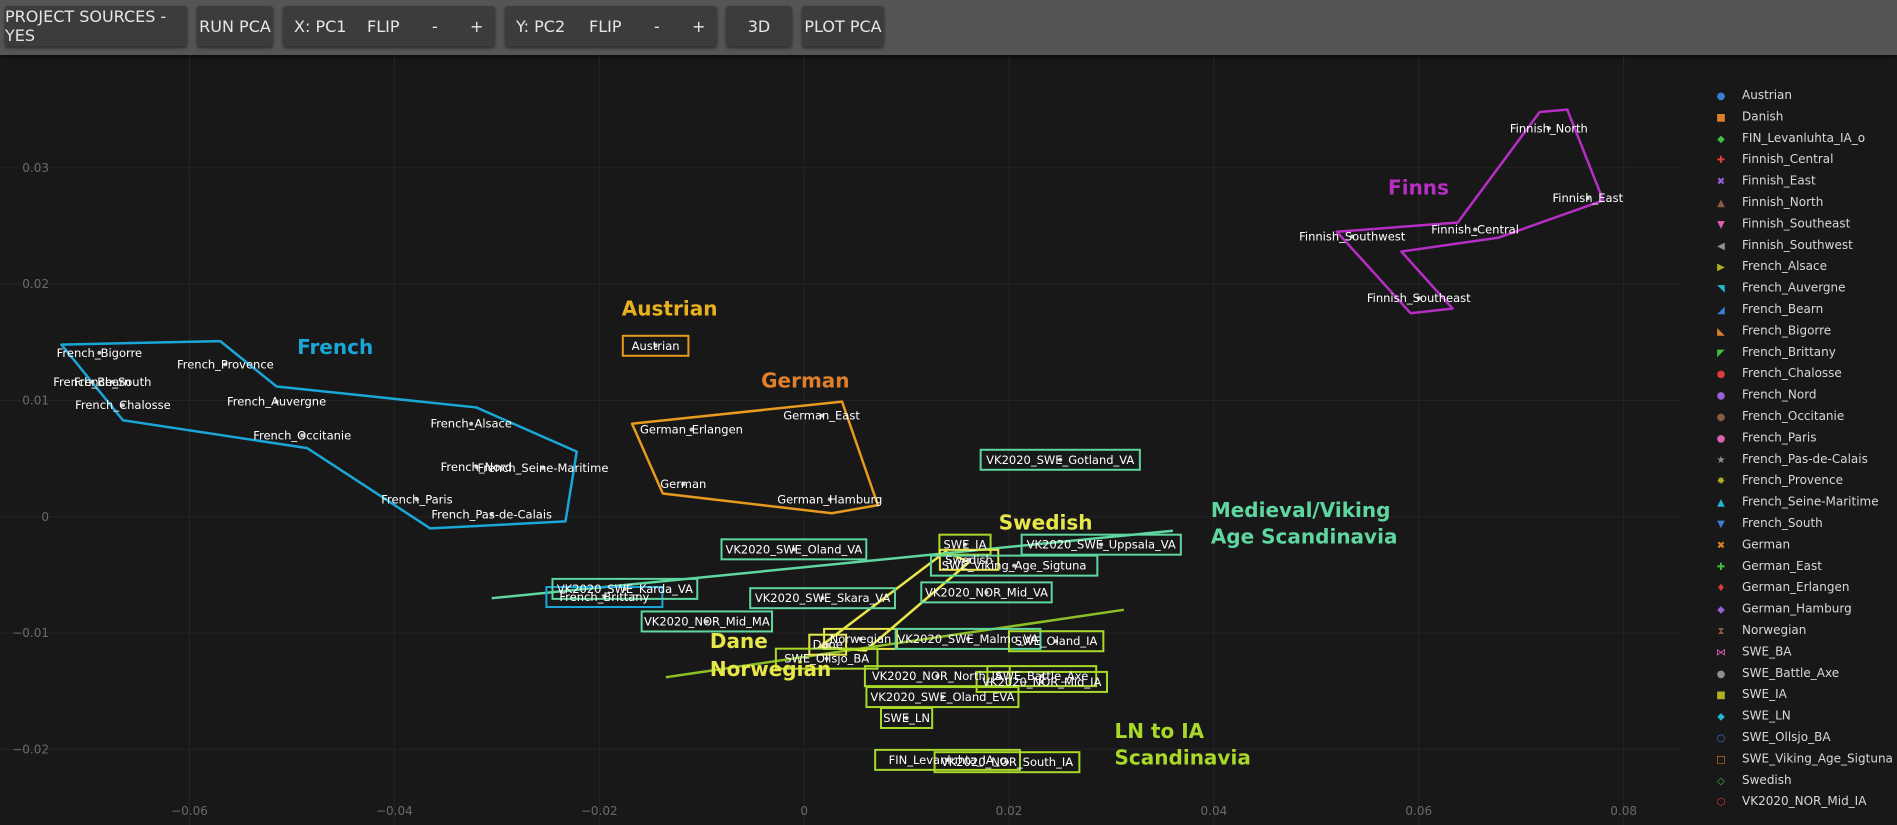  Describe the element at coordinates (1779, 395) in the screenshot. I see `legend-entry: French_Nord` at that location.